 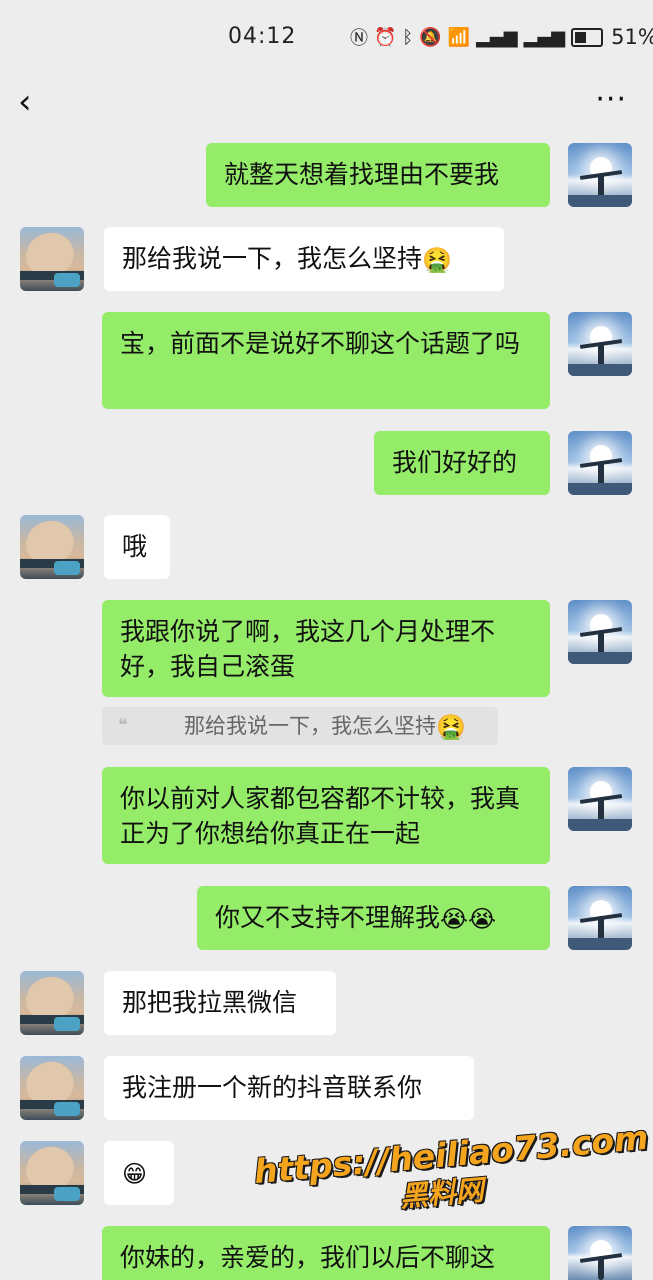 I want to click on message-bubble-sent: 你又不支持不理解我😭😭, so click(x=373, y=918).